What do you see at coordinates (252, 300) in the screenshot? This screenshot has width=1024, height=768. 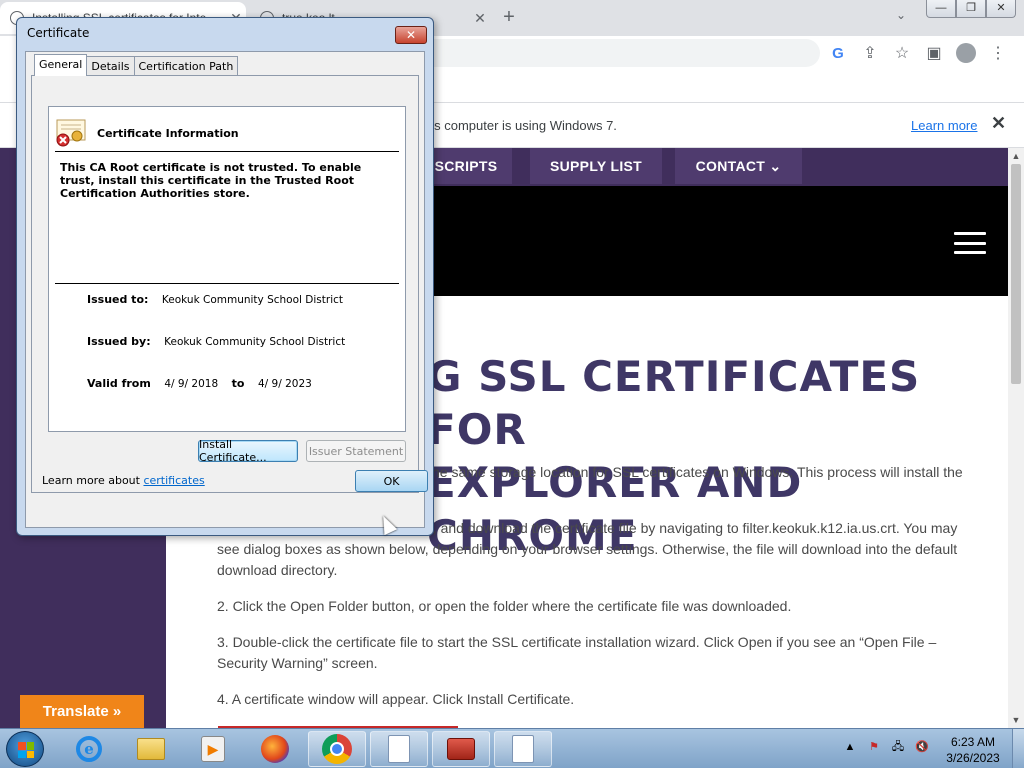 I see `issued-to-value: Keokuk Community School District` at bounding box center [252, 300].